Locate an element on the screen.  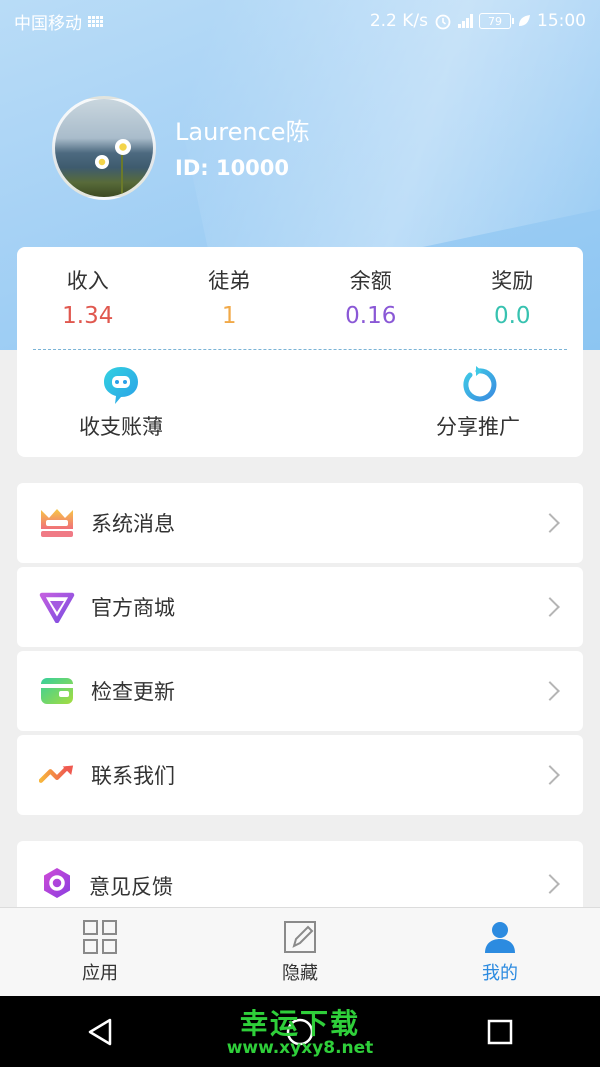
menu-item-official-store: 官方商城 is located at coordinates (300, 607).